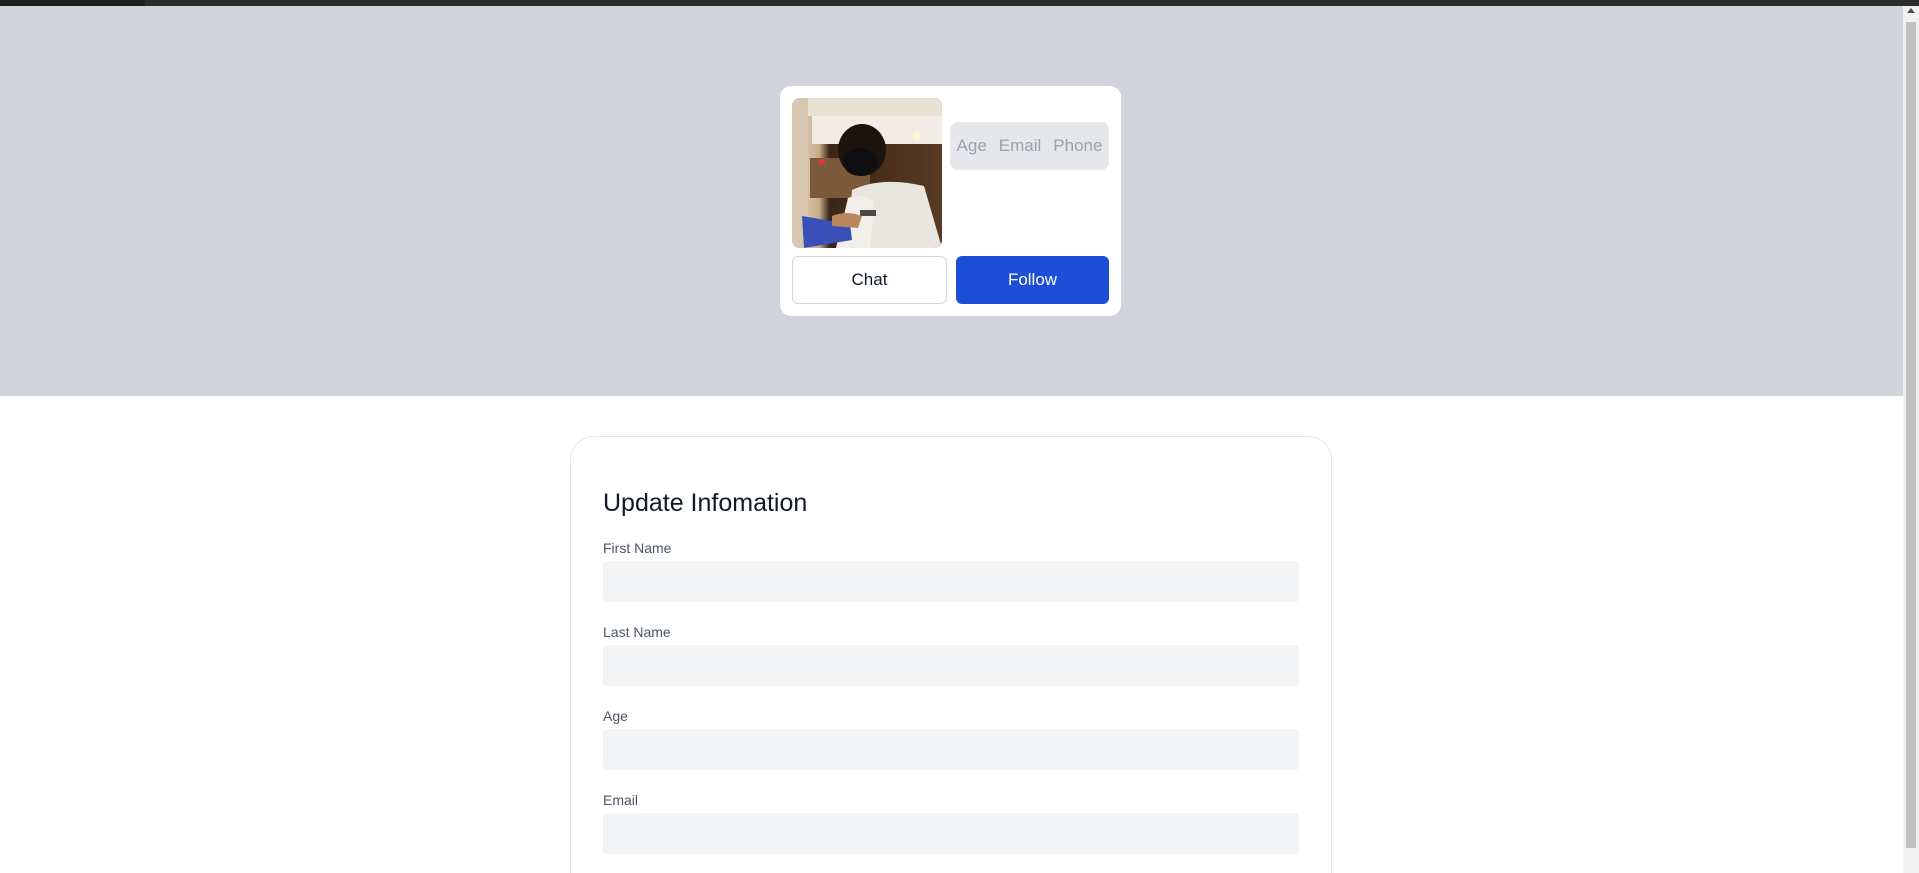  What do you see at coordinates (951, 833) in the screenshot?
I see `email-input` at bounding box center [951, 833].